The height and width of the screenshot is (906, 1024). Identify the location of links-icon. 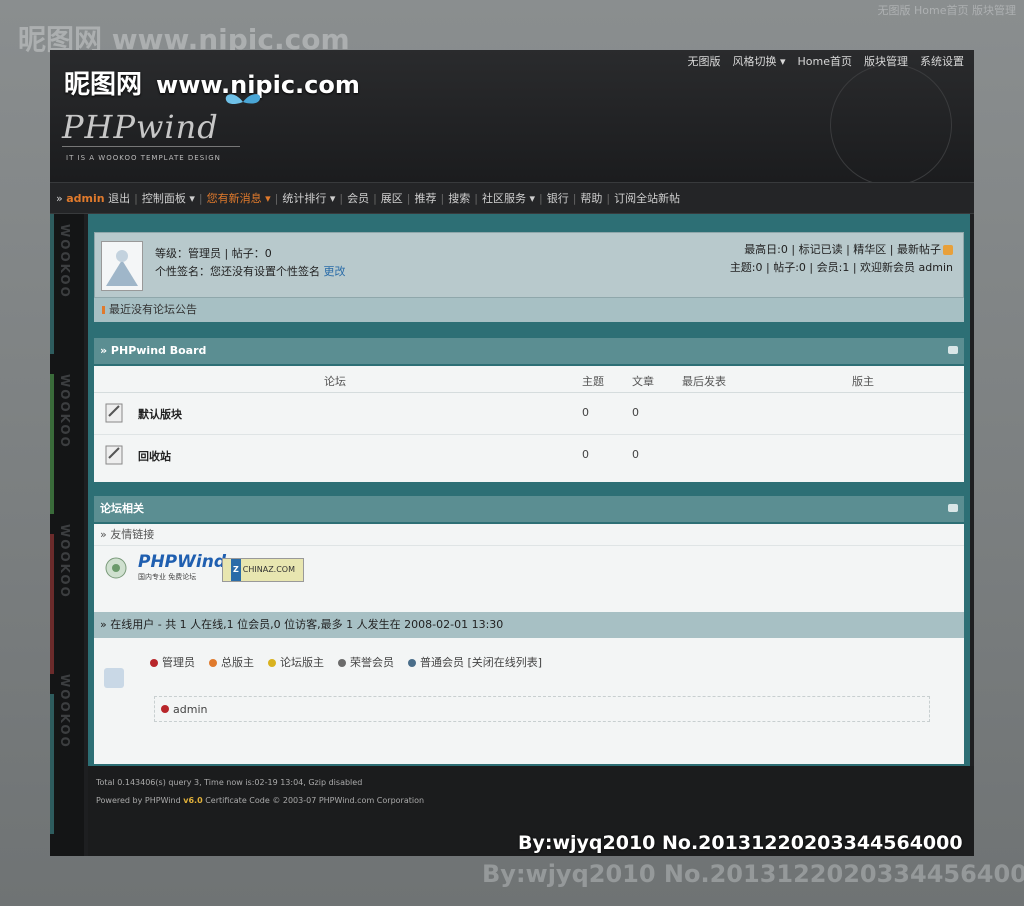
(116, 568).